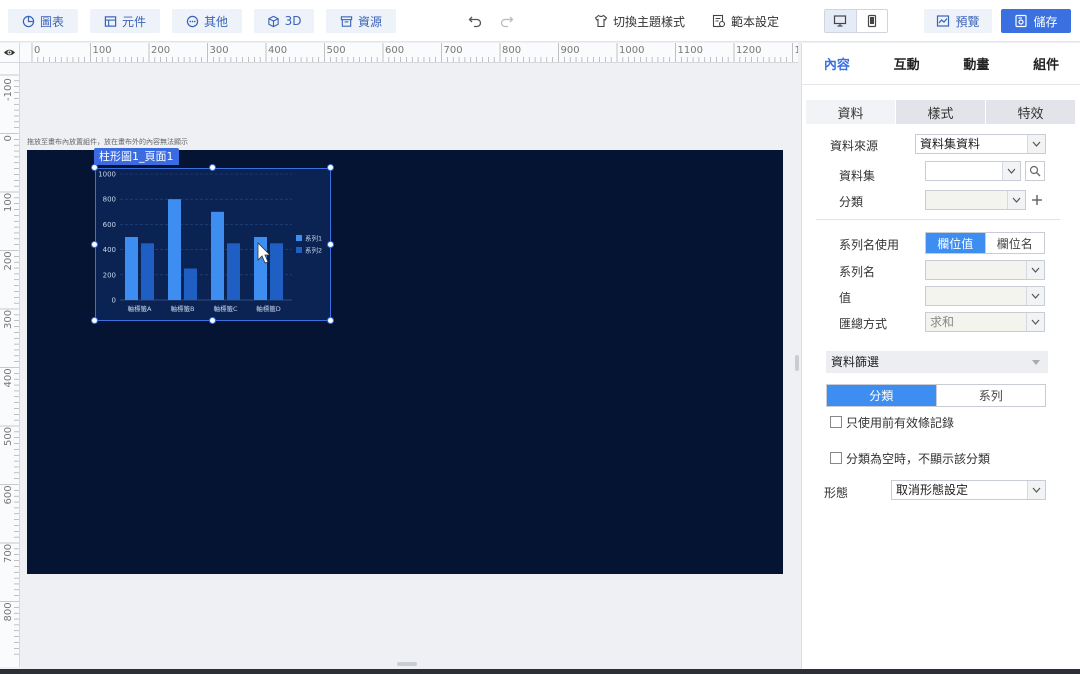 This screenshot has width=1080, height=674. What do you see at coordinates (109, 225) in the screenshot?
I see `y-tick-label: 600` at bounding box center [109, 225].